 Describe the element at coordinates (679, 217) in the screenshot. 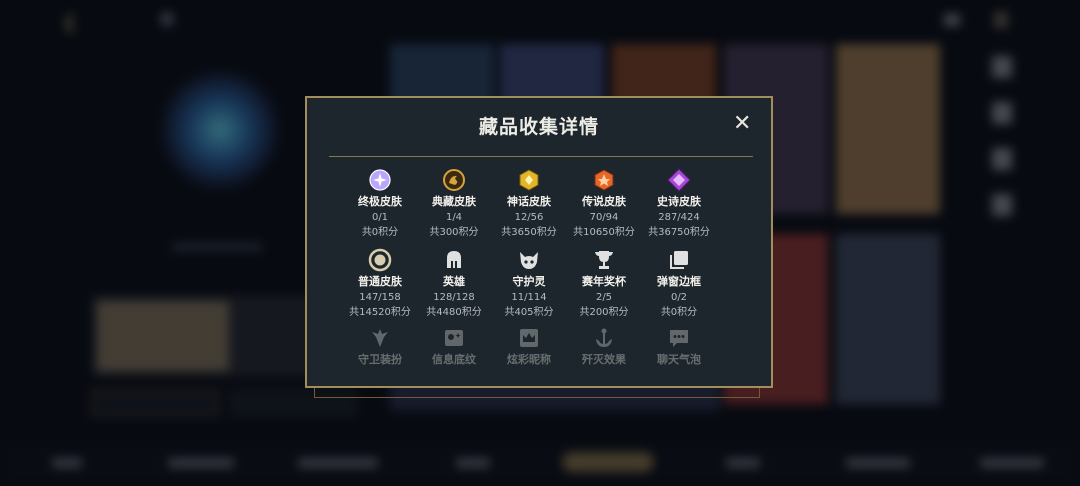

I see `collection-item-count: 287/424` at that location.